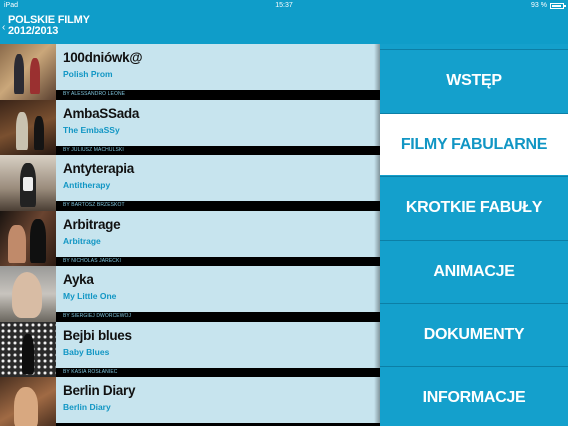 This screenshot has height=426, width=568. I want to click on film-subtitle: Berlin Diary, so click(87, 407).